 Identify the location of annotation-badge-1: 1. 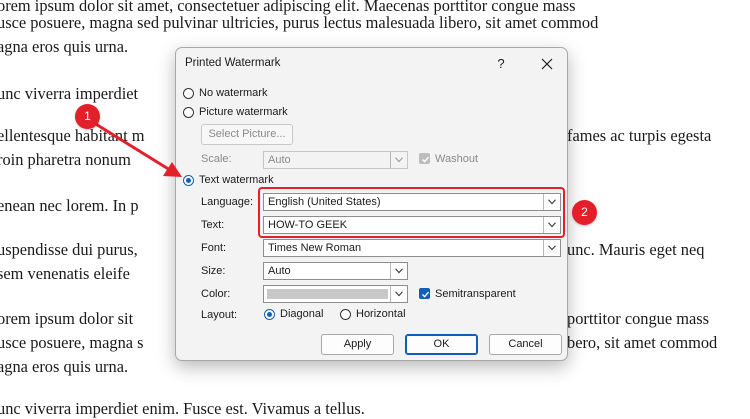
(87, 116).